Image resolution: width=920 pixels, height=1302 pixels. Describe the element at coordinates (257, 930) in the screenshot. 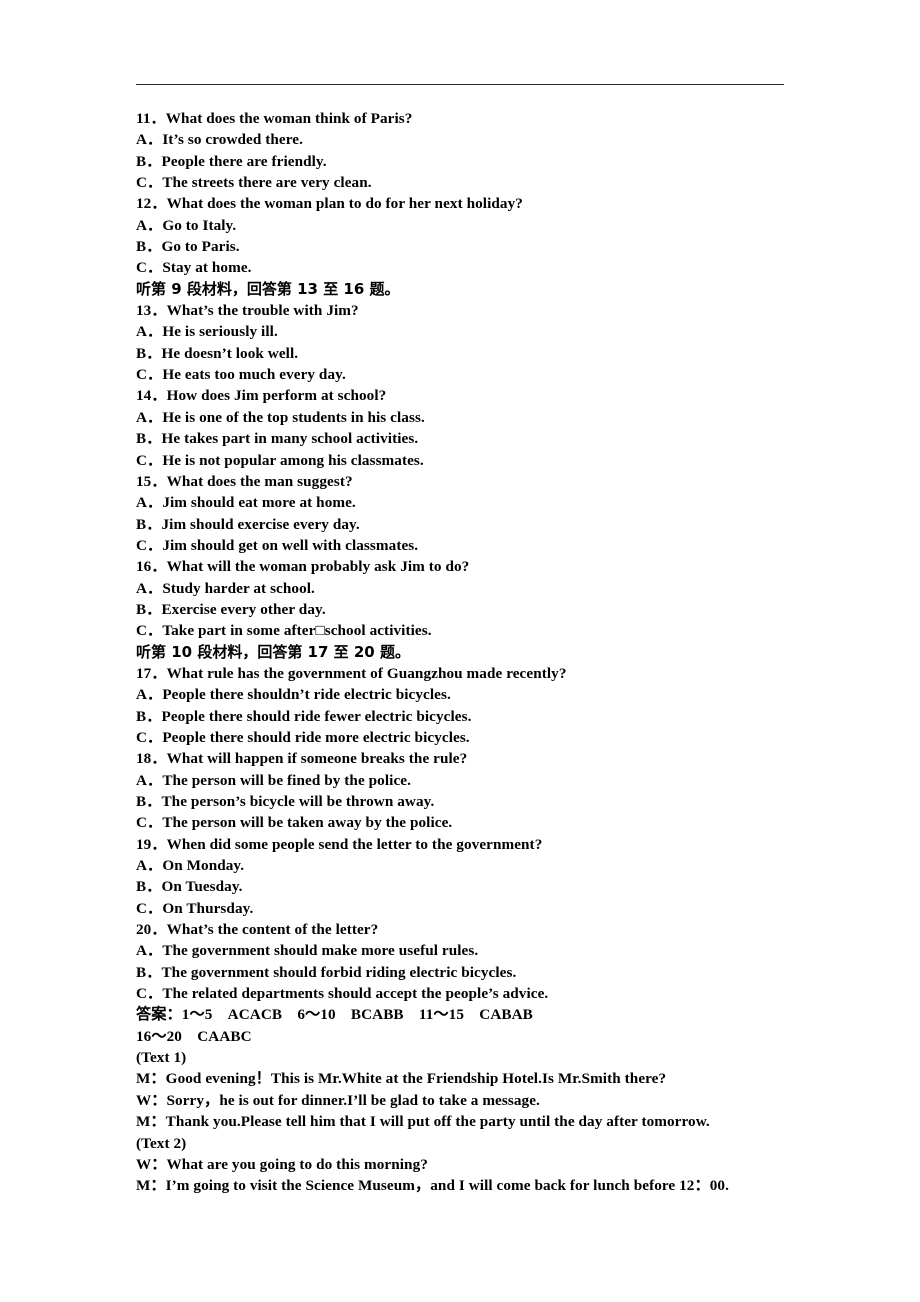

I see `text-line-q20: 20．What’s the content of the letter?` at that location.